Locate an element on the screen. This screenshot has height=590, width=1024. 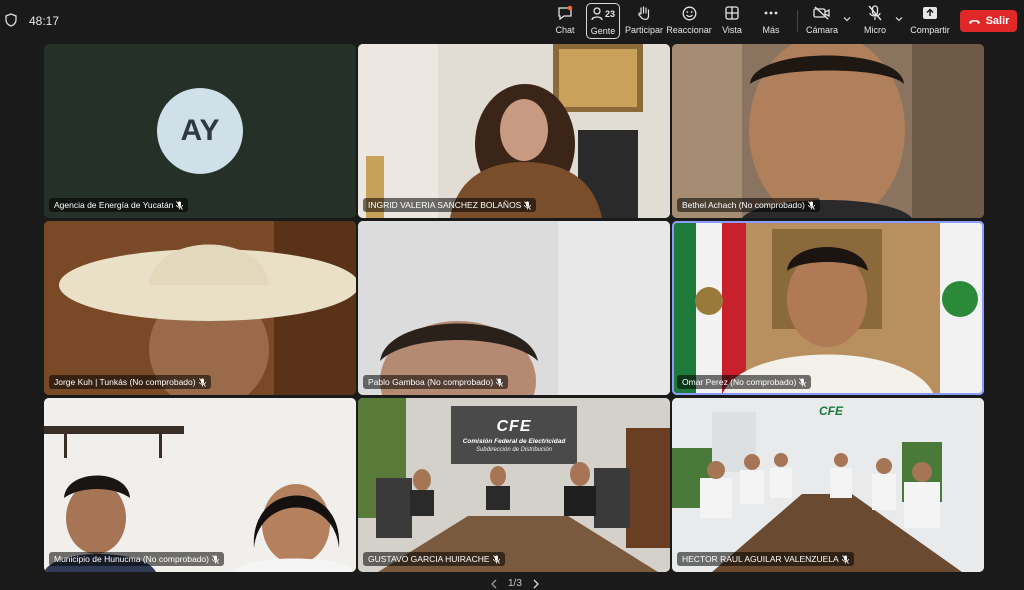
share-label: Compartir is located at coordinates (930, 30).